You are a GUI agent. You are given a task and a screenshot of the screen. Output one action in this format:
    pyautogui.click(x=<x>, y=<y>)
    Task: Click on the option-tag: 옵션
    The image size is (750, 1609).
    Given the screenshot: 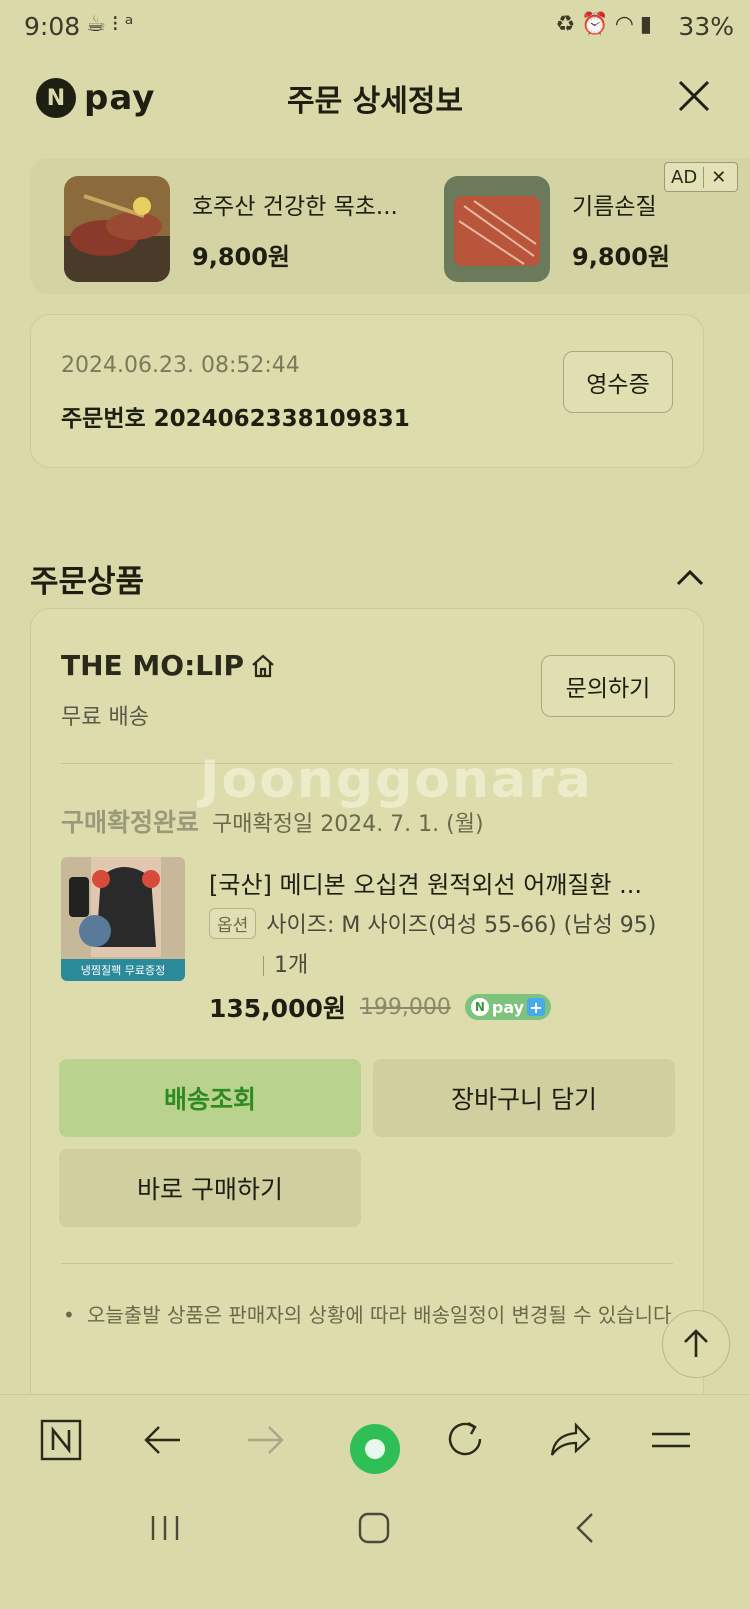 What is the action you would take?
    pyautogui.click(x=233, y=923)
    